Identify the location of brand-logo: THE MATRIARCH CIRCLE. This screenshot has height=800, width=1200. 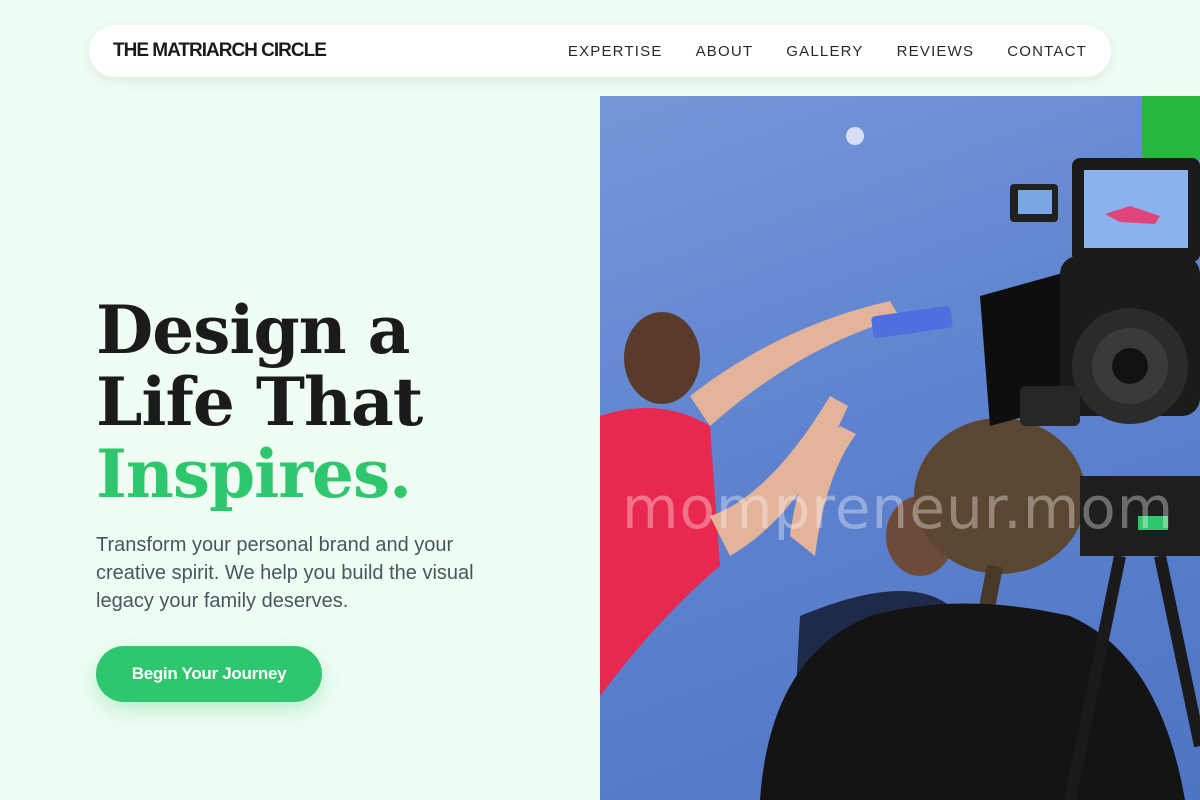
(220, 51).